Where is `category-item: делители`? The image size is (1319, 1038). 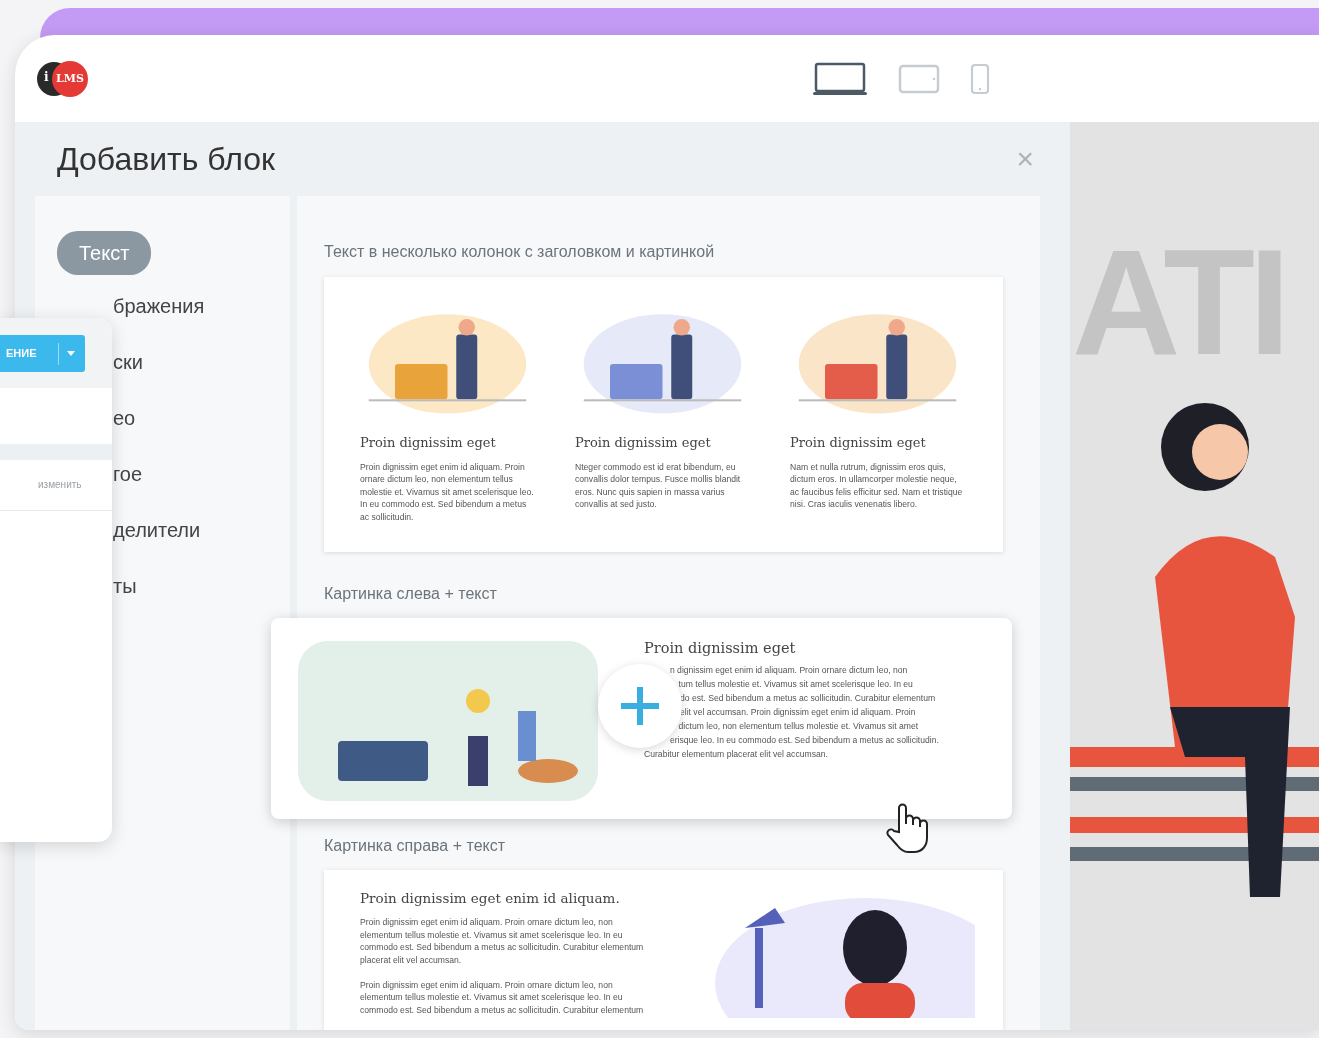
category-item: делители is located at coordinates (157, 530).